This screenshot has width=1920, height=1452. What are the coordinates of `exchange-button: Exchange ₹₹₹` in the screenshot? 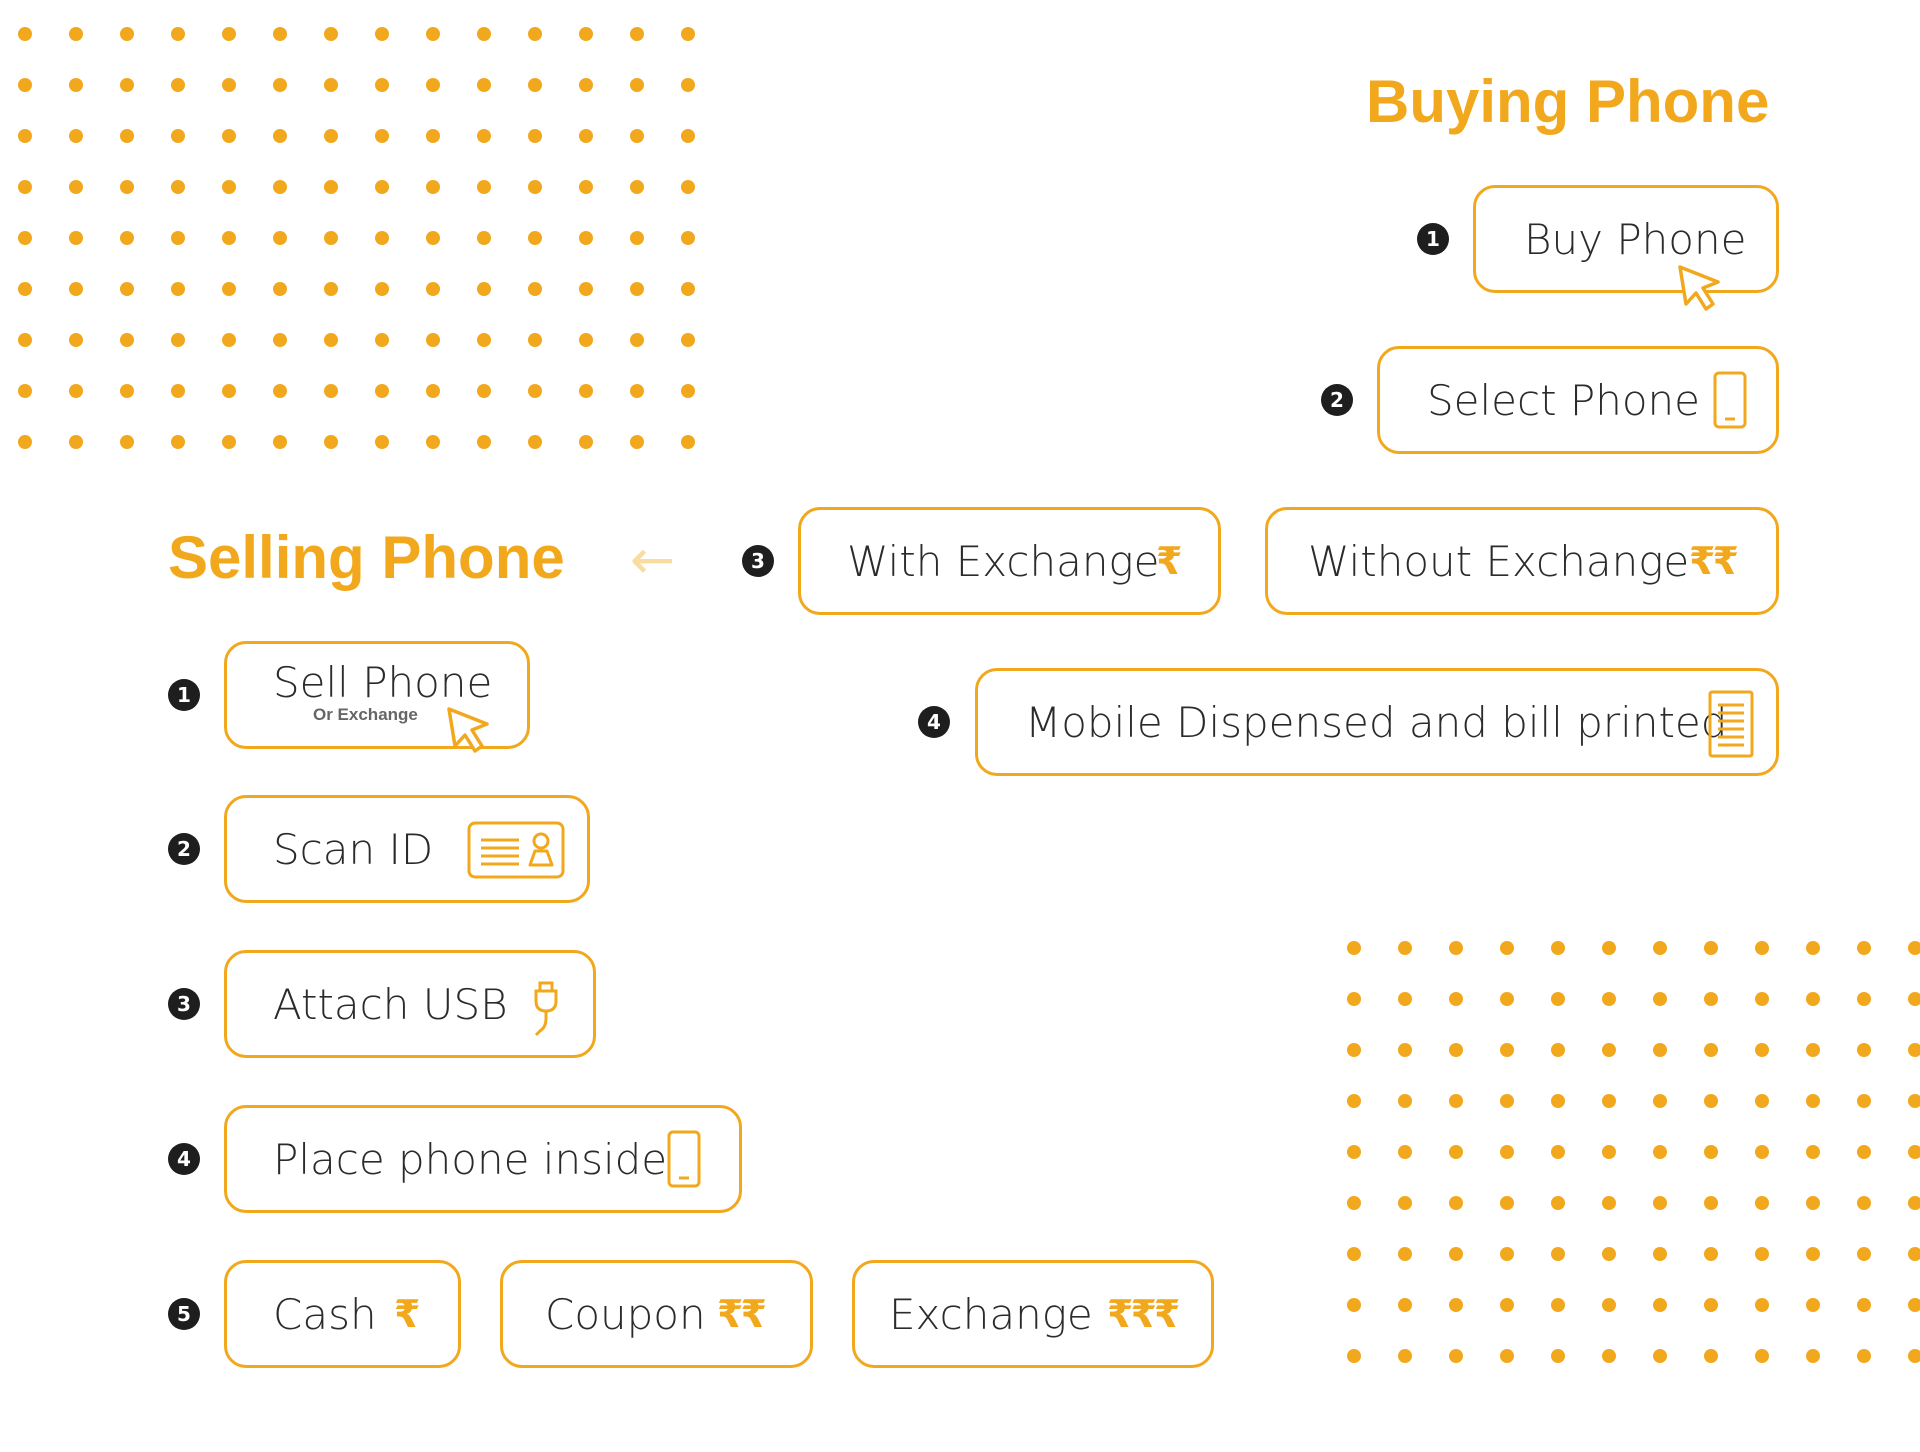 It's located at (1033, 1314).